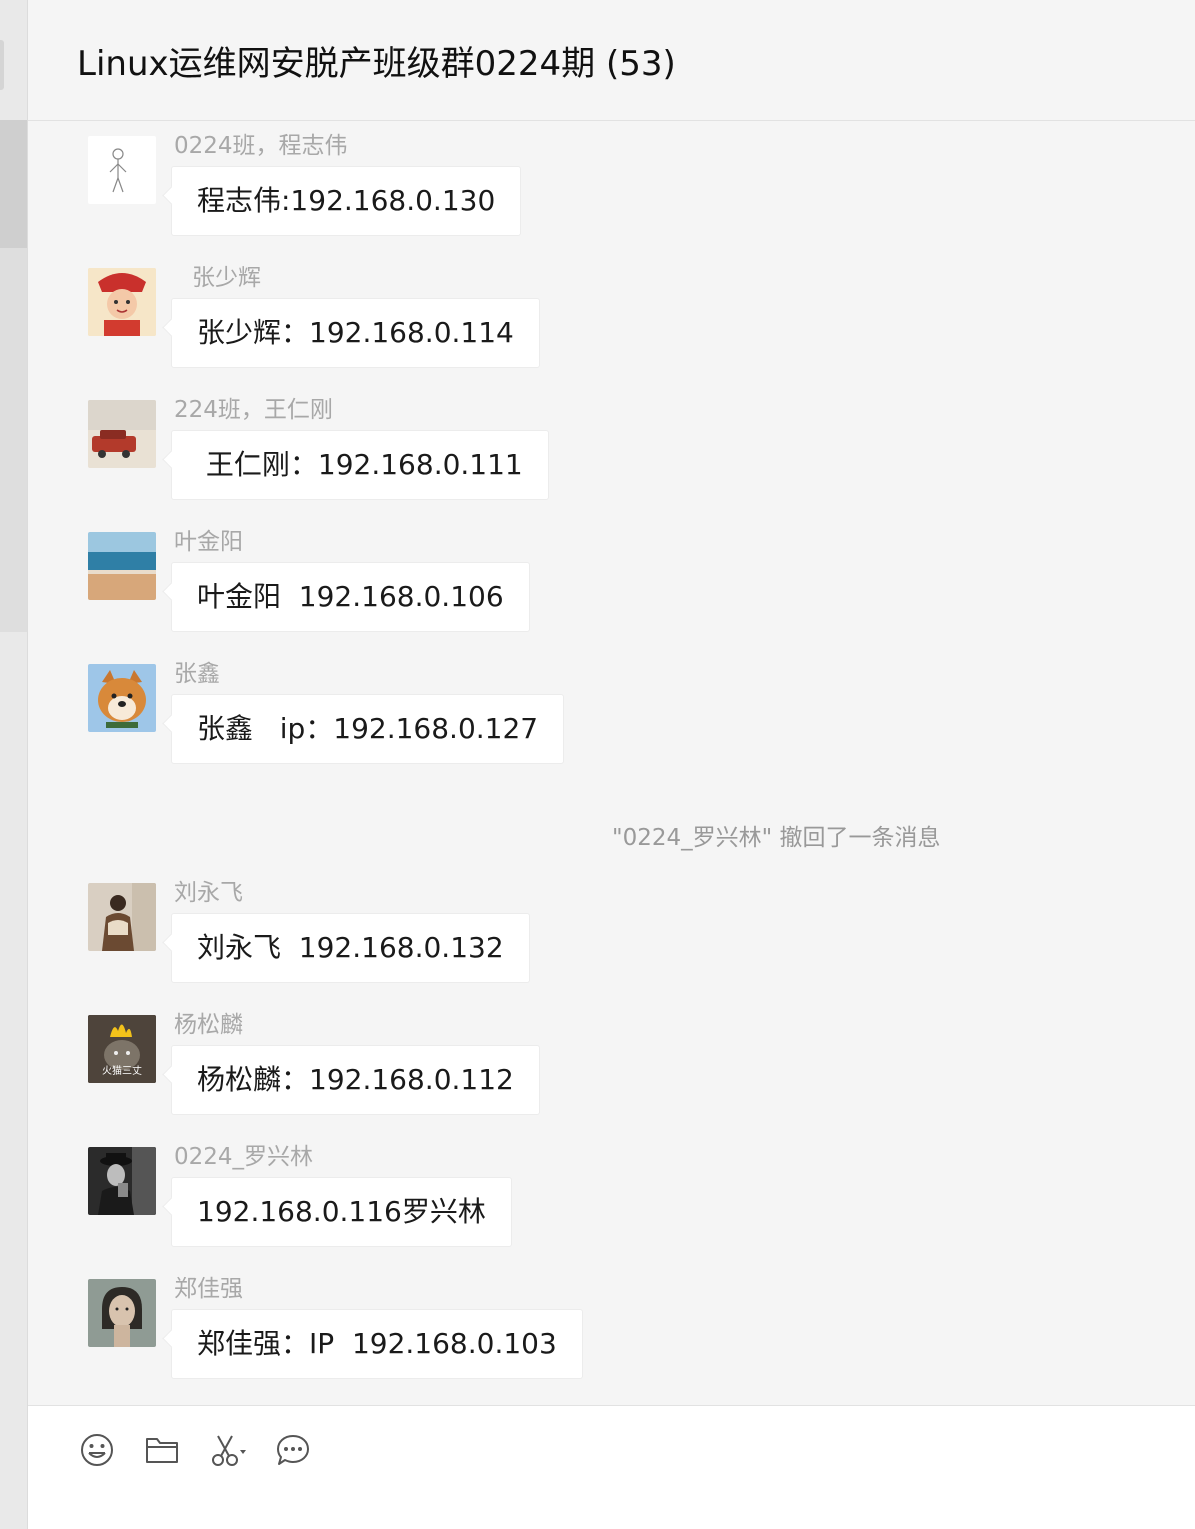 This screenshot has width=1195, height=1529. Describe the element at coordinates (122, 434) in the screenshot. I see `red-car-avatar` at that location.